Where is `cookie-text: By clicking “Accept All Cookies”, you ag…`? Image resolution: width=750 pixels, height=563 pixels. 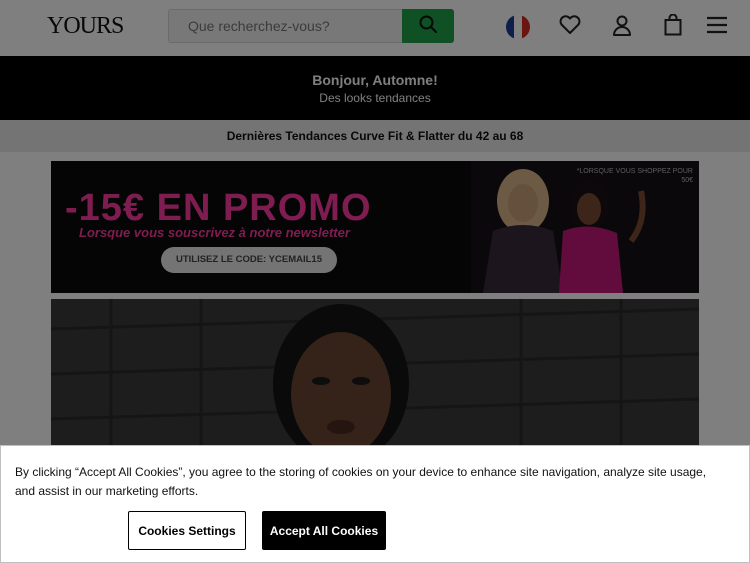 cookie-text: By clicking “Accept All Cookies”, you ag… is located at coordinates (361, 481).